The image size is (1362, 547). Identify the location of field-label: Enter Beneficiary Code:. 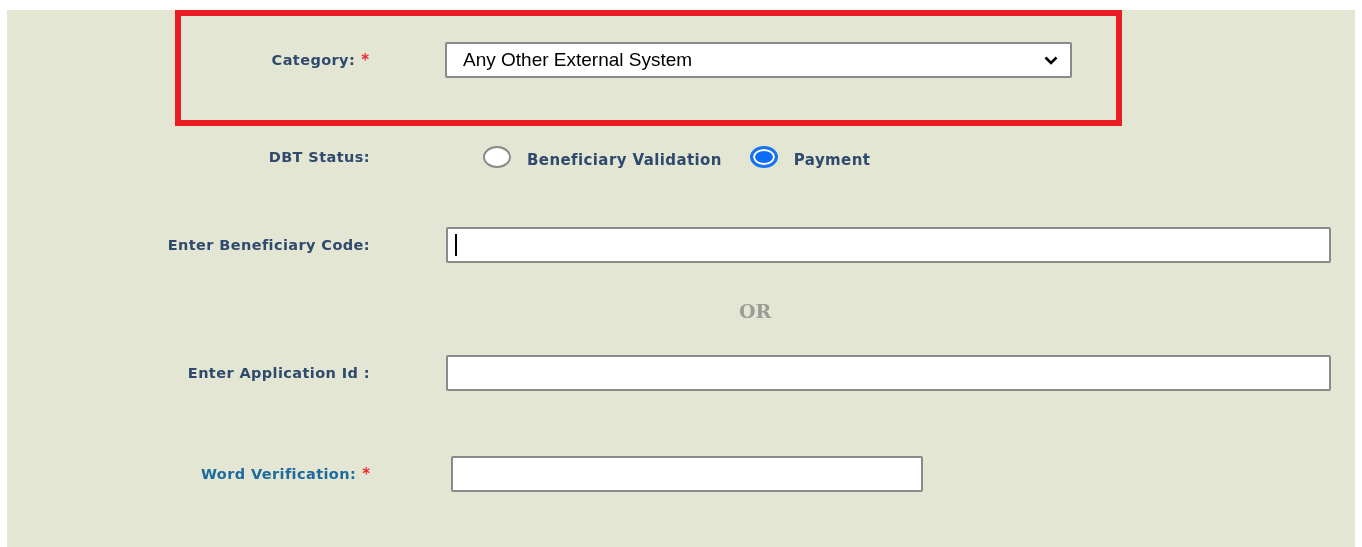
(268, 245).